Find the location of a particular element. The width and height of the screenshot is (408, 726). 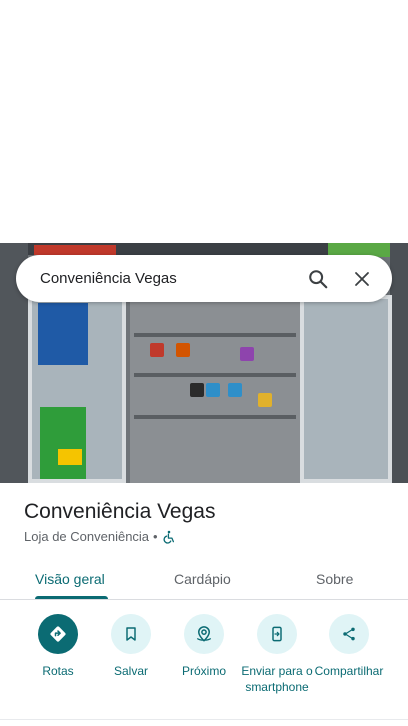

send-to-phone-button: Enviar para o smartphone is located at coordinates (277, 654).